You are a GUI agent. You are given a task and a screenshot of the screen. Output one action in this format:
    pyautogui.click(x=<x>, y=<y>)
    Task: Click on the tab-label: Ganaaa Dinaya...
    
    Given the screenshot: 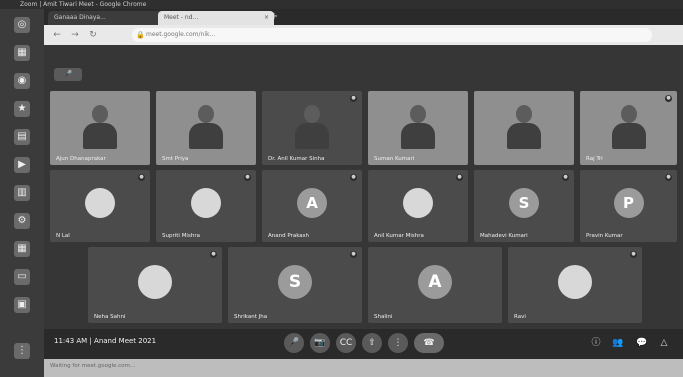 What is the action you would take?
    pyautogui.click(x=80, y=17)
    